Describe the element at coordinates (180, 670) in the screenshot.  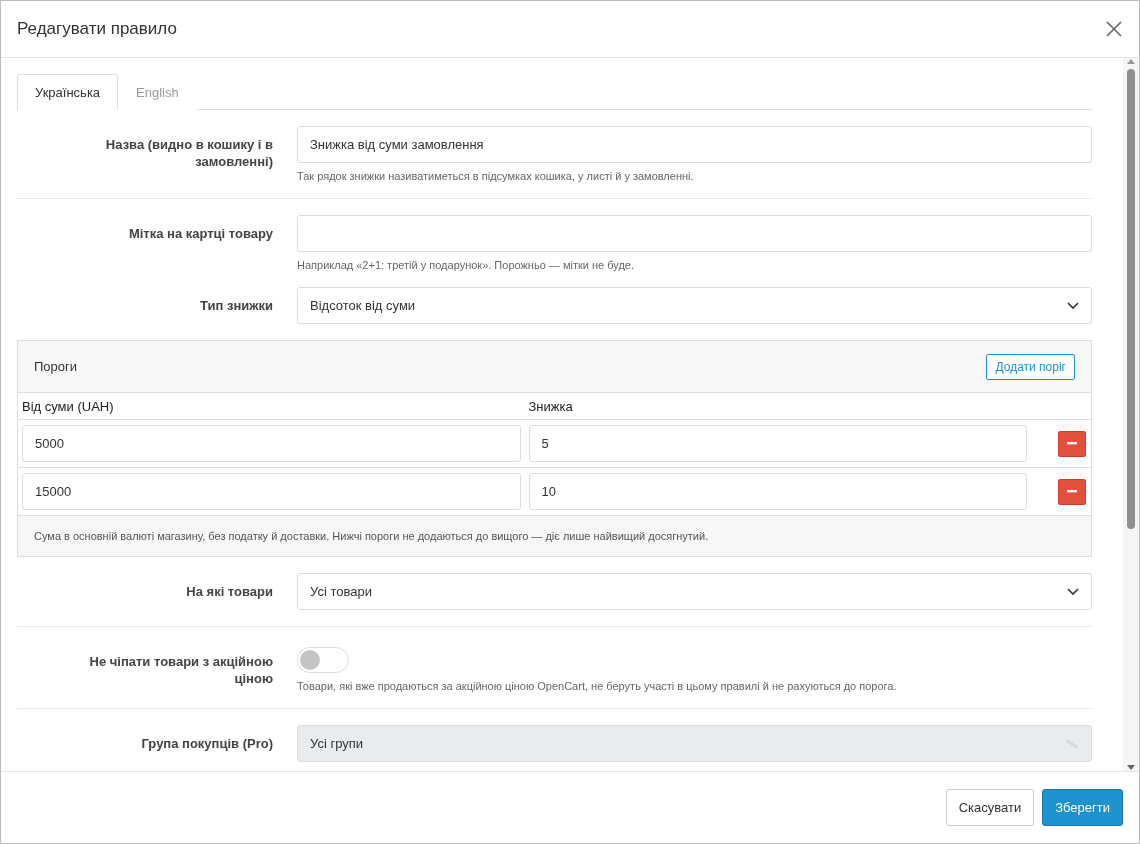
I see `field-label: Не чіпати товари з акційною ціною` at that location.